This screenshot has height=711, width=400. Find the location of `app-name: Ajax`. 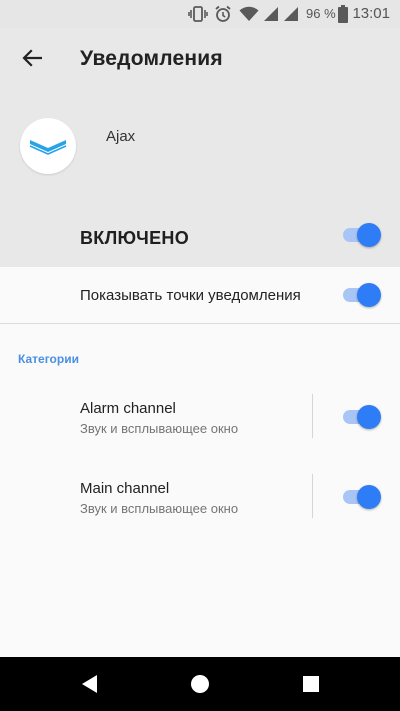

app-name: Ajax is located at coordinates (121, 136).